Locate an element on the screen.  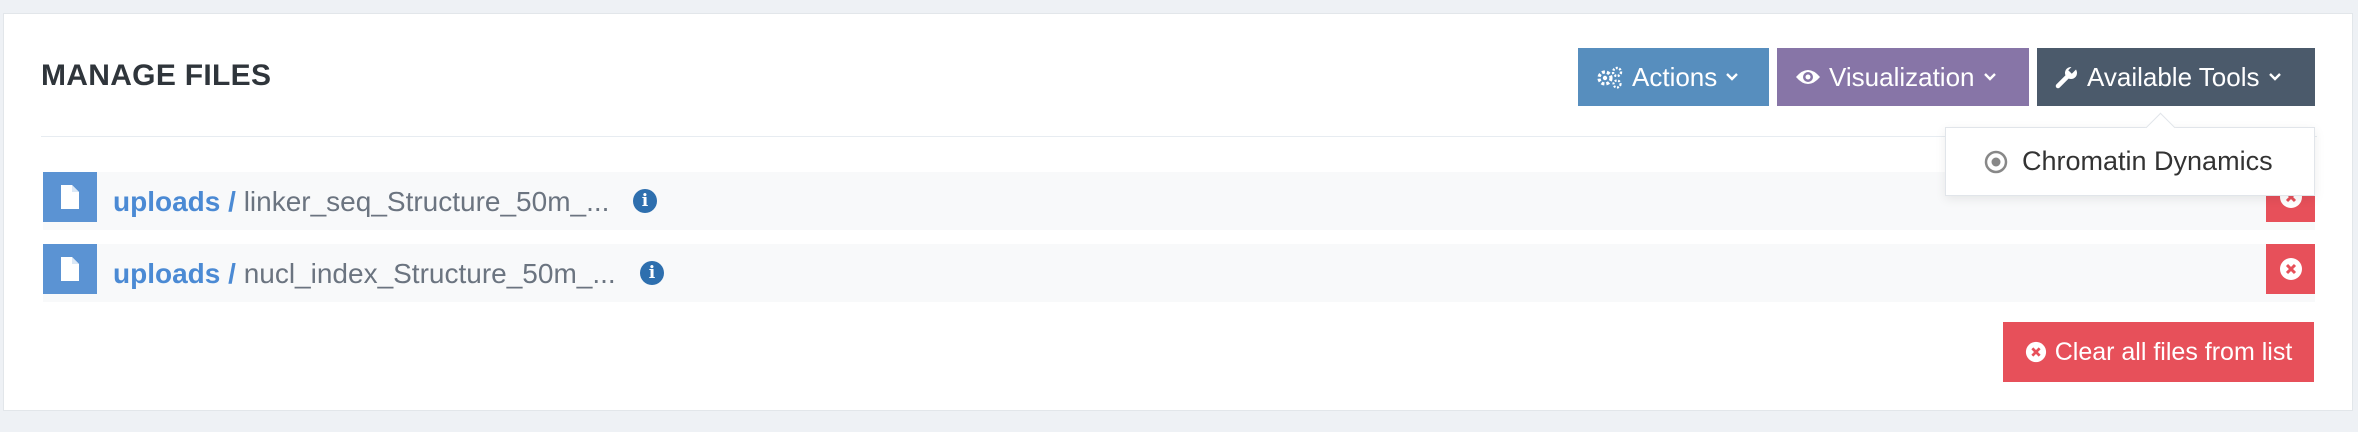
clear-all-label: Clear all files from list is located at coordinates (2173, 351).